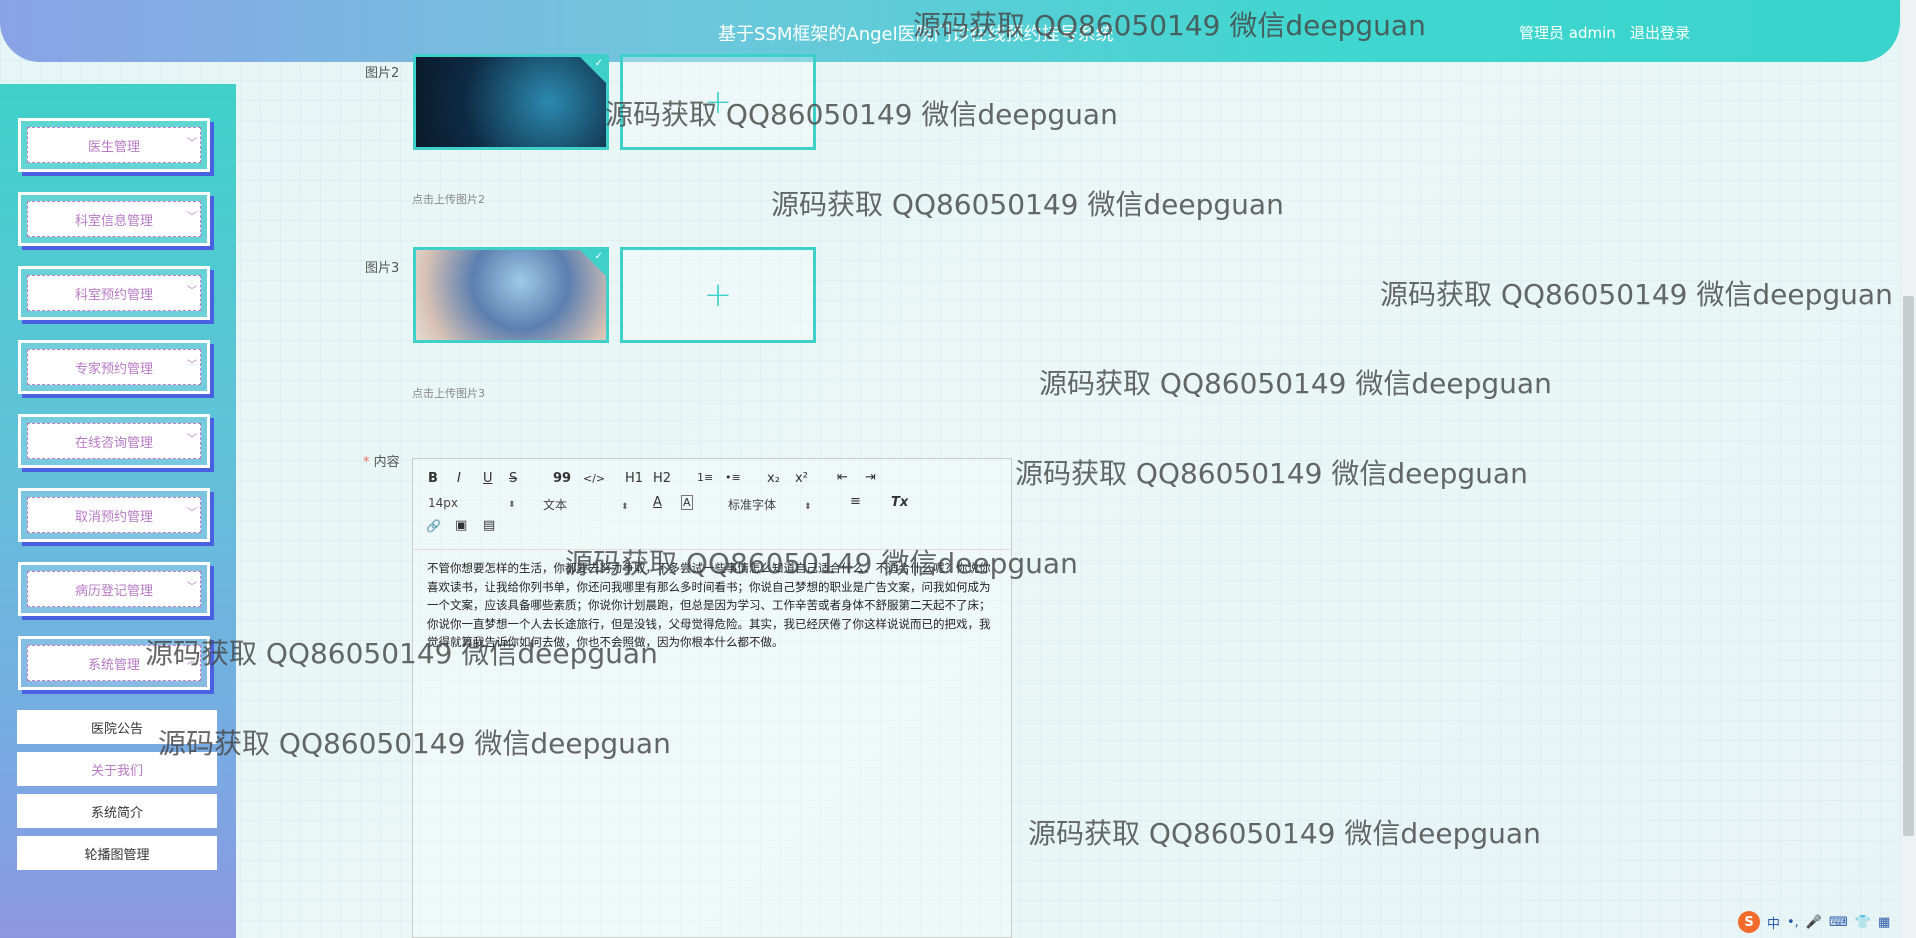  I want to click on bold-button: B, so click(433, 478).